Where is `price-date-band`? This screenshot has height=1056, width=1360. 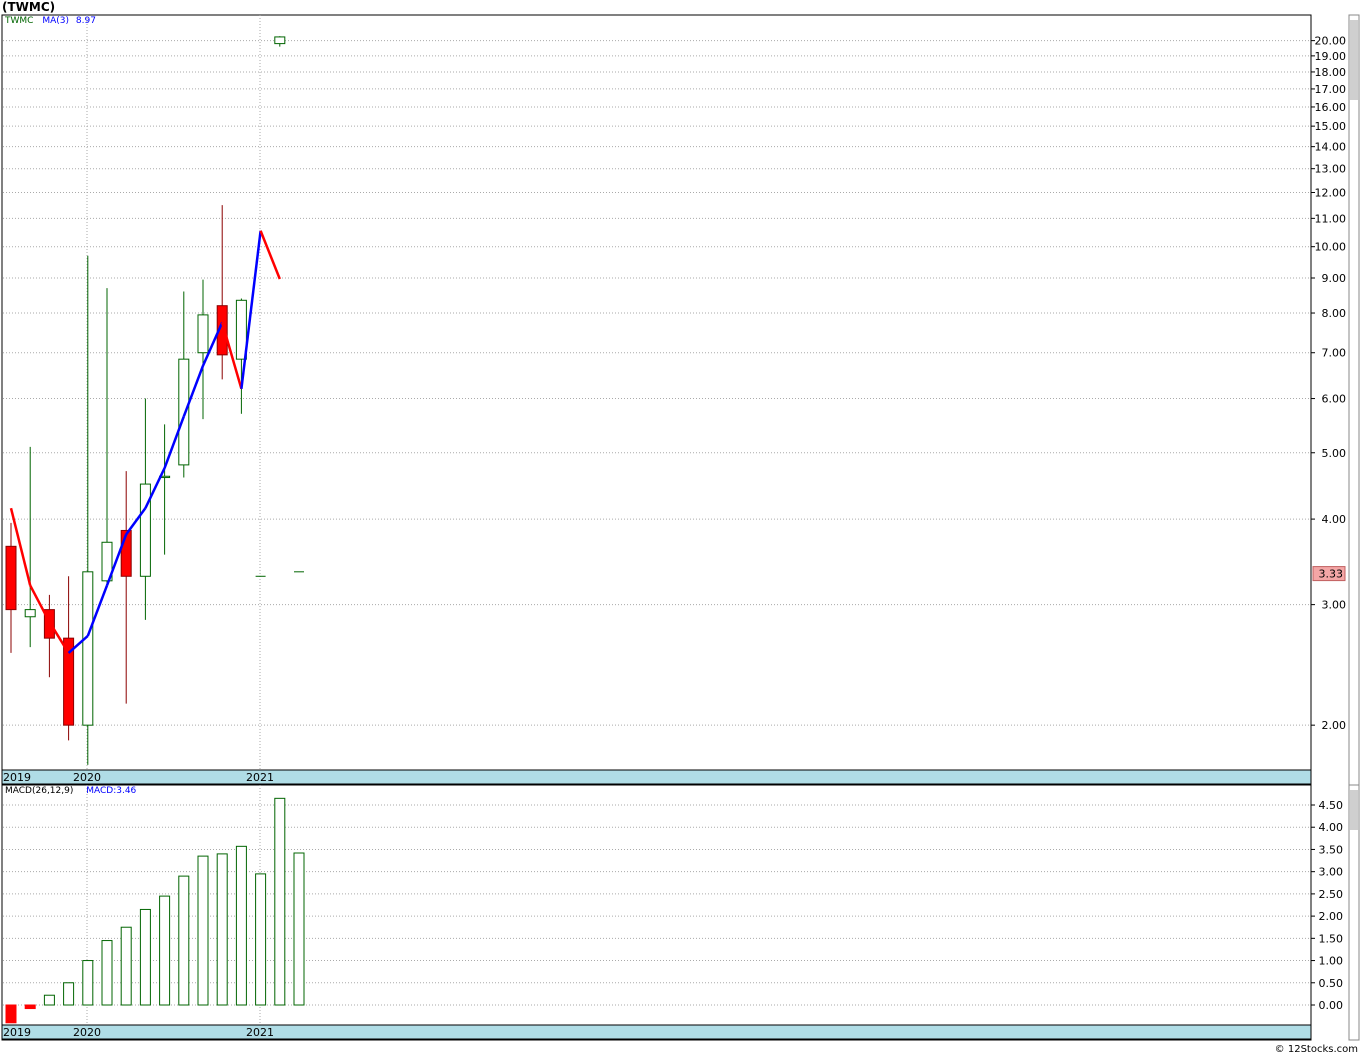
price-date-band is located at coordinates (656, 777).